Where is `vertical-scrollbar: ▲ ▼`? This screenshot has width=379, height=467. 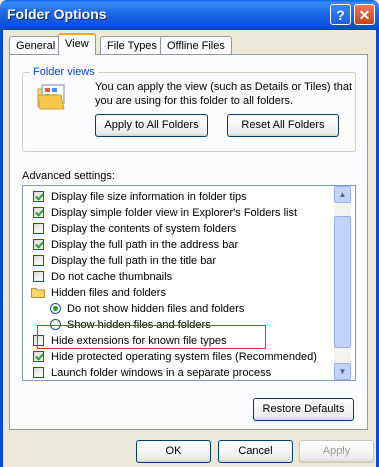 vertical-scrollbar: ▲ ▼ is located at coordinates (342, 283).